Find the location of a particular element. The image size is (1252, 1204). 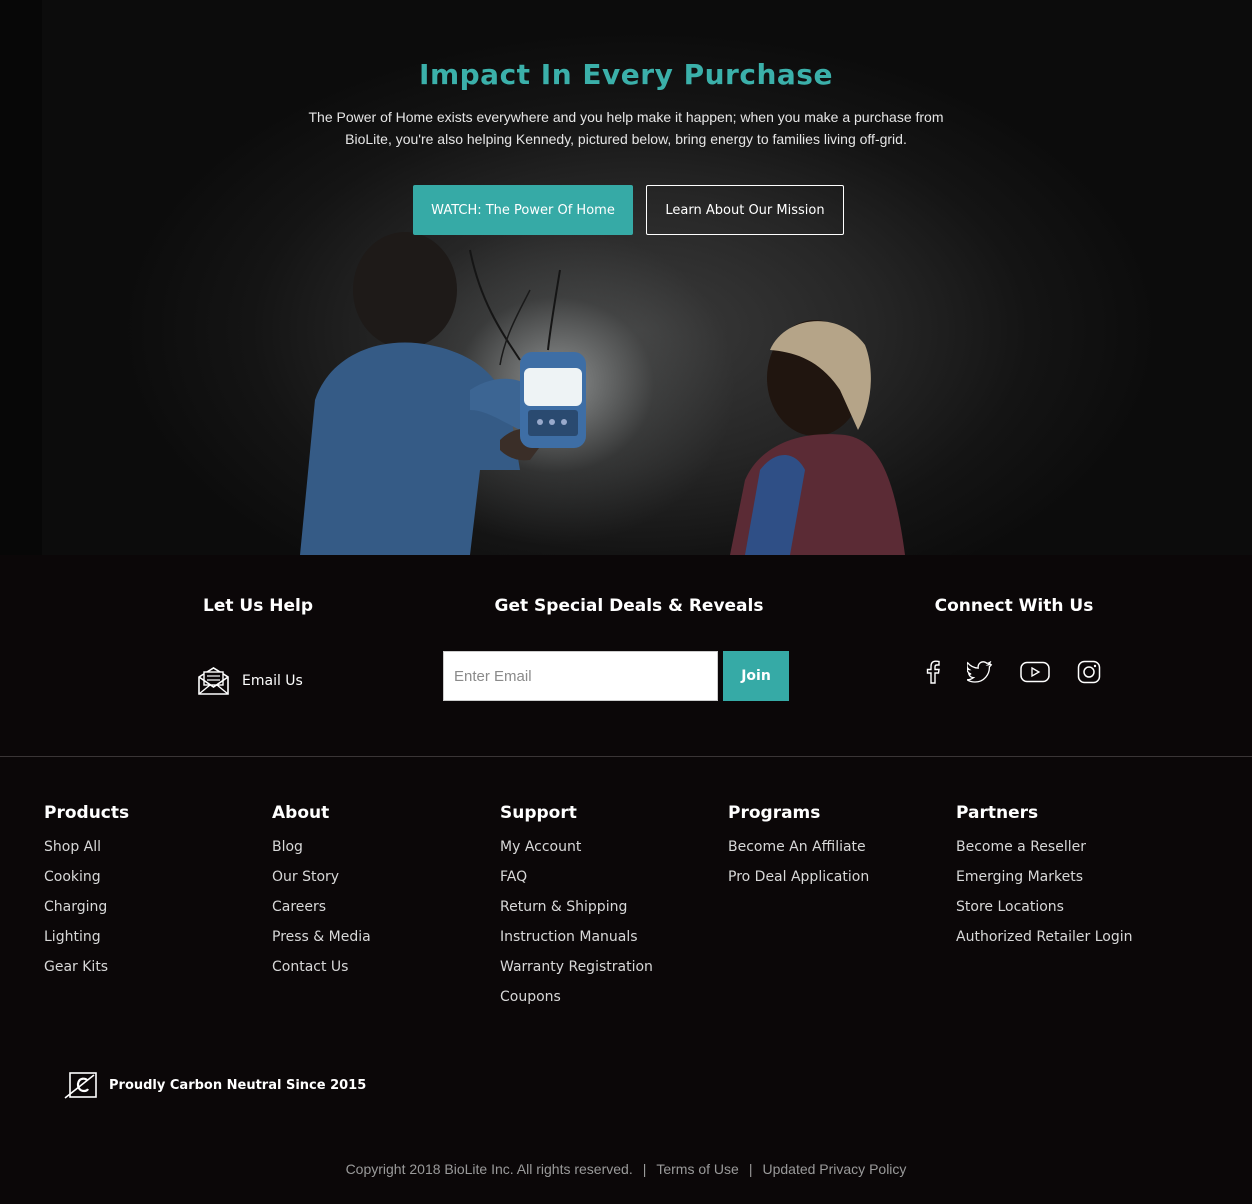

link-emerging-markets: Emerging Markets is located at coordinates (1044, 877).